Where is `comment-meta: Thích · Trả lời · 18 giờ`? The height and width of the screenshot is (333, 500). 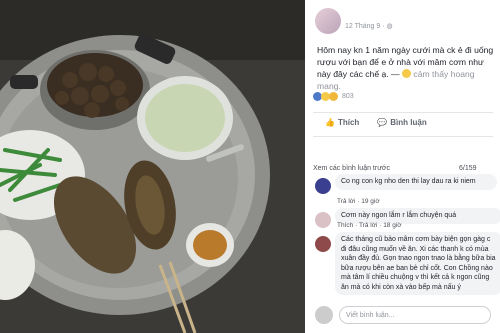
comment-meta: Thích · Trả lời · 18 giờ is located at coordinates (369, 225).